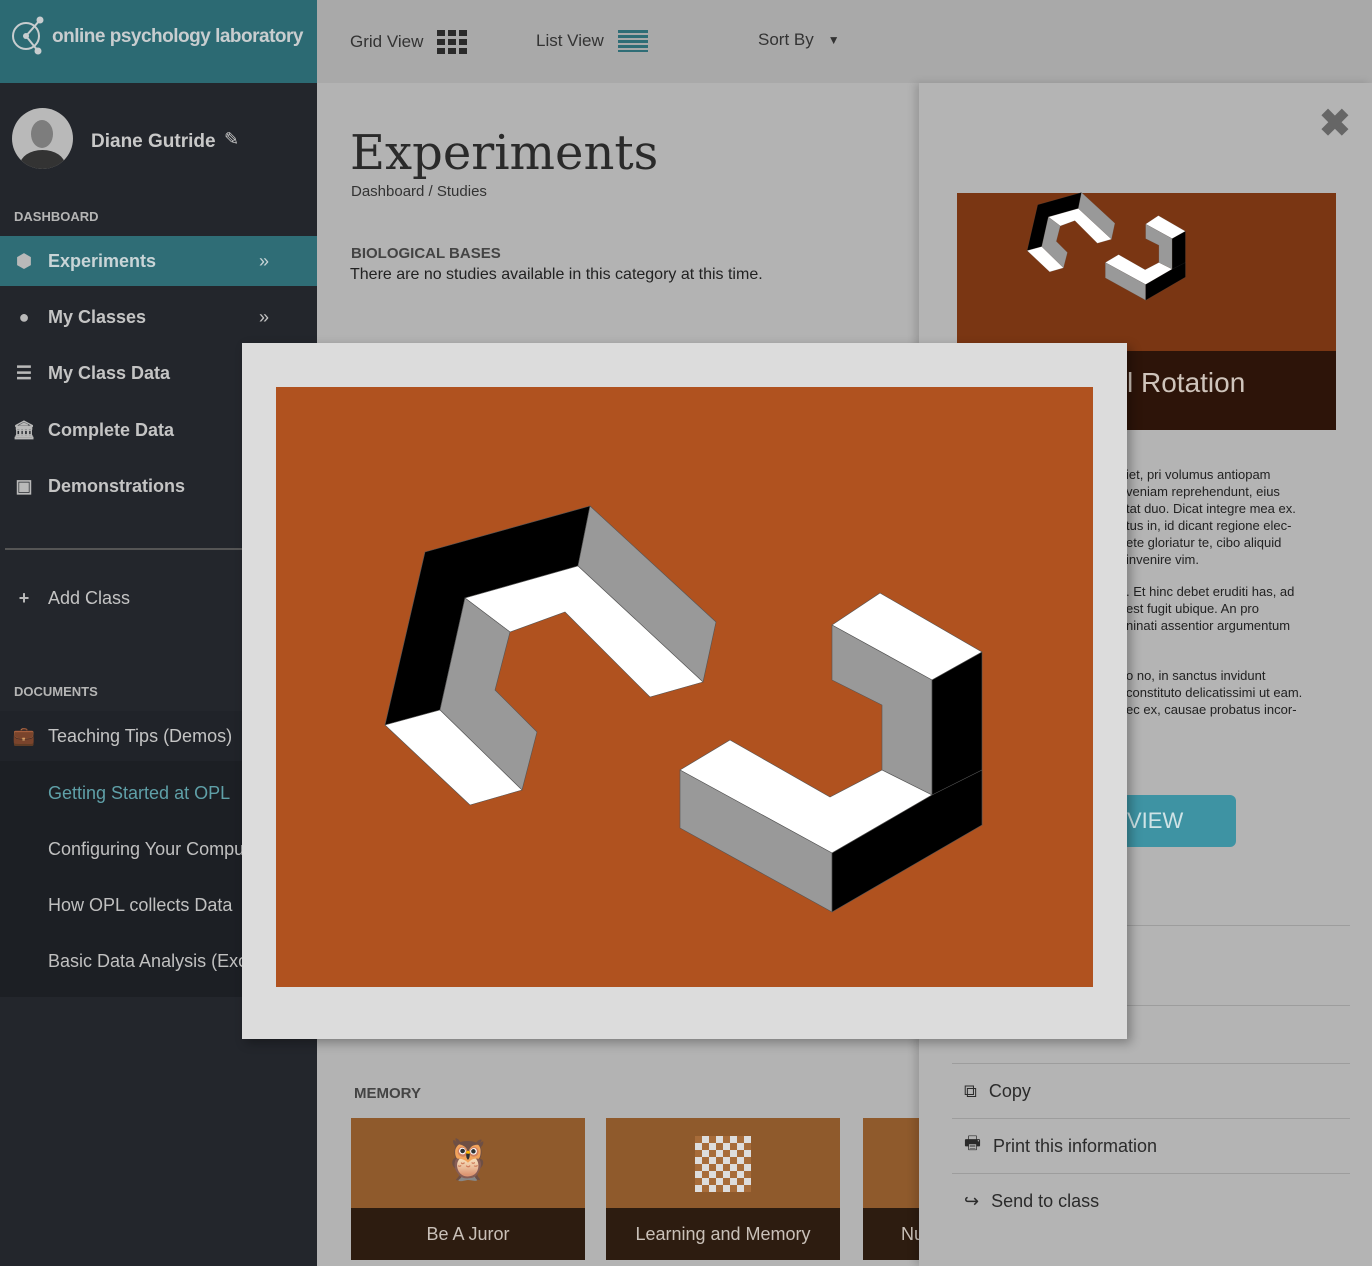 This screenshot has width=1372, height=1266. I want to click on study-card: Learning and Memory, so click(723, 1189).